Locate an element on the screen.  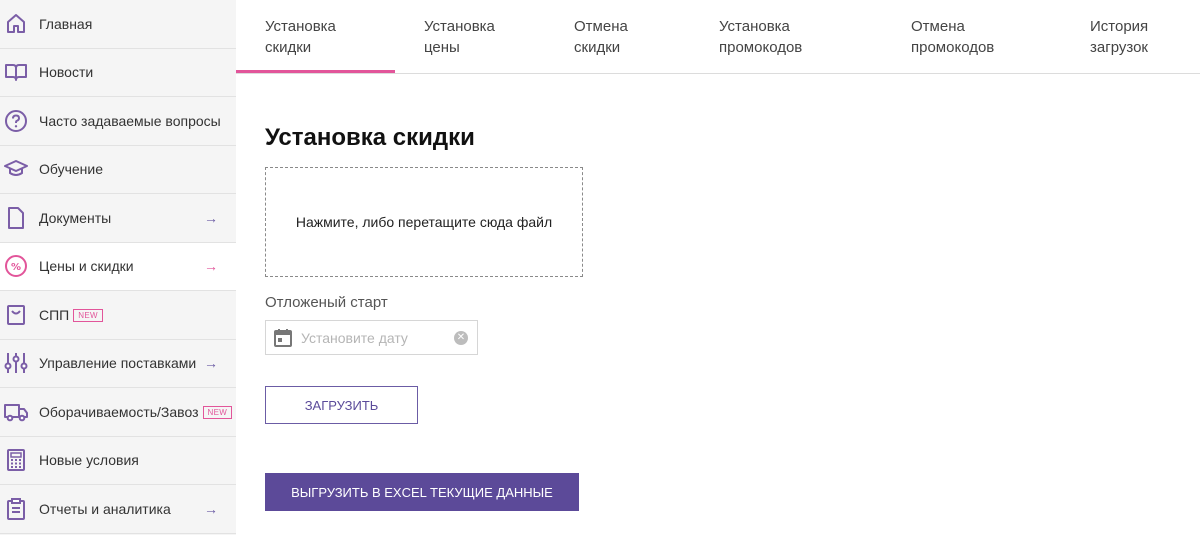
book-icon is located at coordinates (16, 72).